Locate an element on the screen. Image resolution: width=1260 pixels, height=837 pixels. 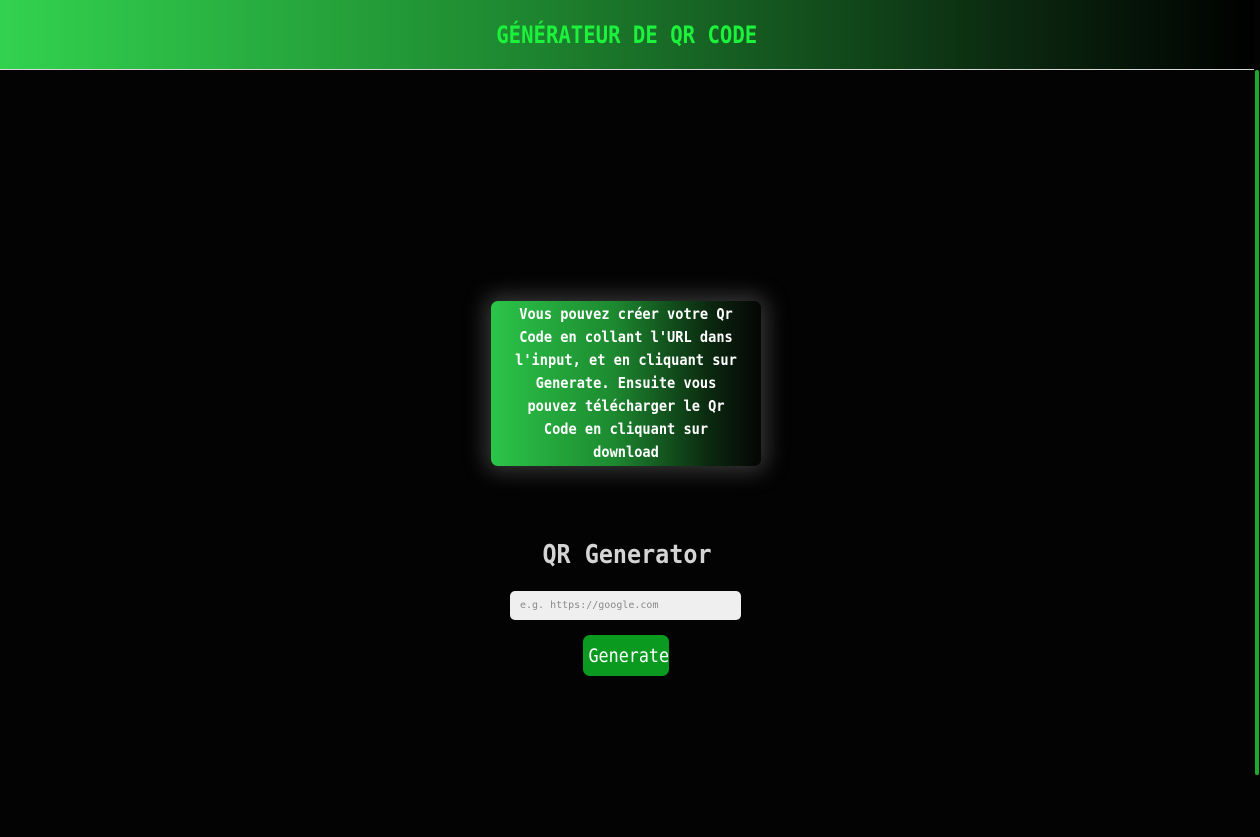
scrollbar-thumb is located at coordinates (1257, 422).